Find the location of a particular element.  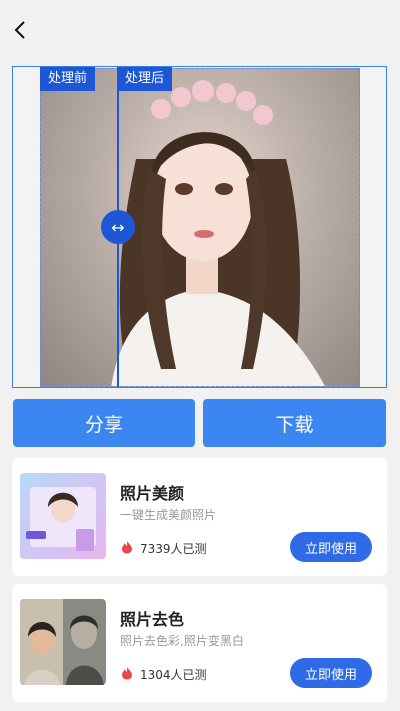

after-label: 处理后 is located at coordinates (145, 79).